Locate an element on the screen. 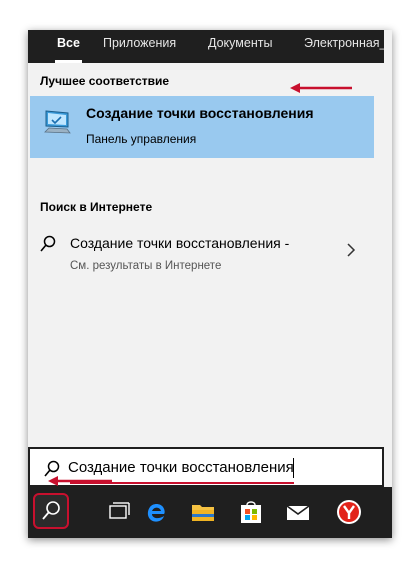 The width and height of the screenshot is (418, 565). chevron-right-icon is located at coordinates (351, 250).